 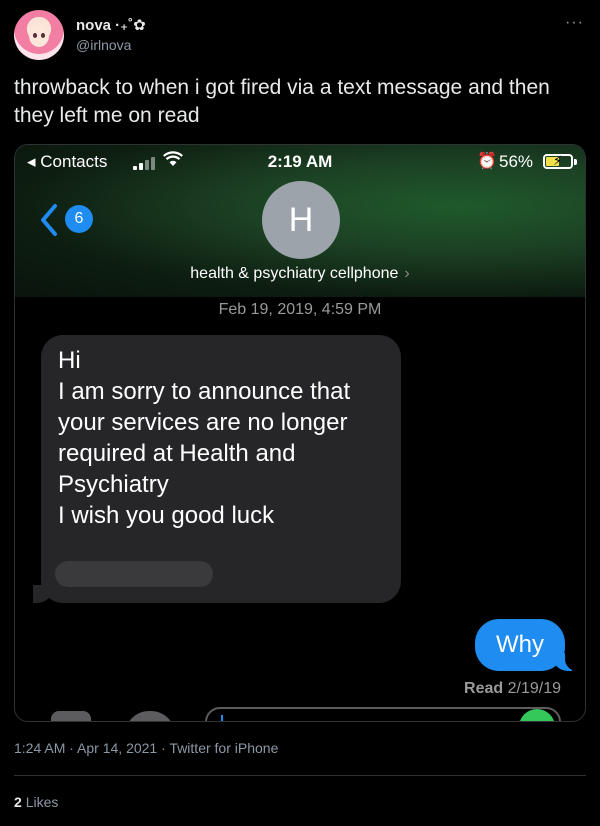 I want to click on message-timestamp: Feb 19, 2019, 4:59 PM, so click(x=300, y=309).